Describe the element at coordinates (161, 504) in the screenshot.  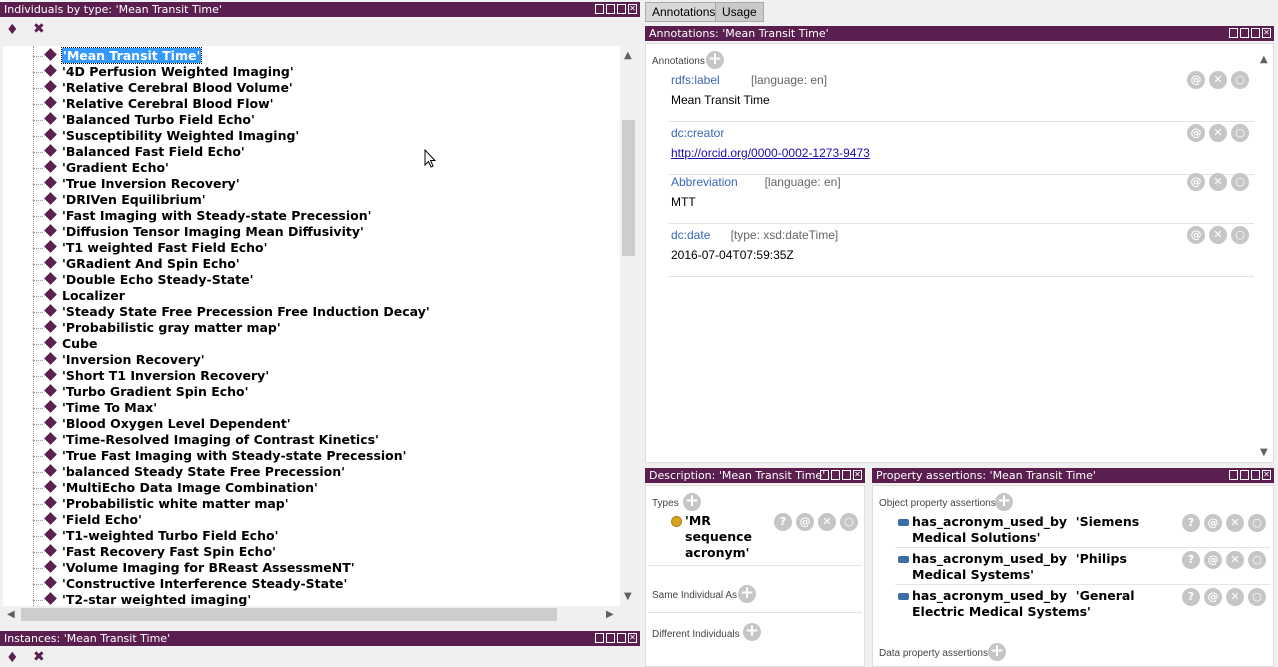
I see `tree-item: 'Probabilistic white matter map'` at that location.